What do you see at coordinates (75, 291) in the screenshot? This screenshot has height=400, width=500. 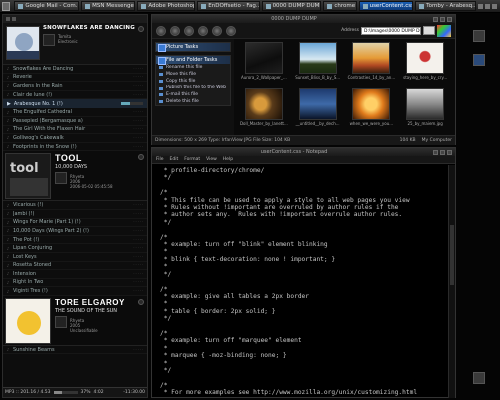 I see `track-row: ♪ Viginti Tres (!) ·····` at bounding box center [75, 291].